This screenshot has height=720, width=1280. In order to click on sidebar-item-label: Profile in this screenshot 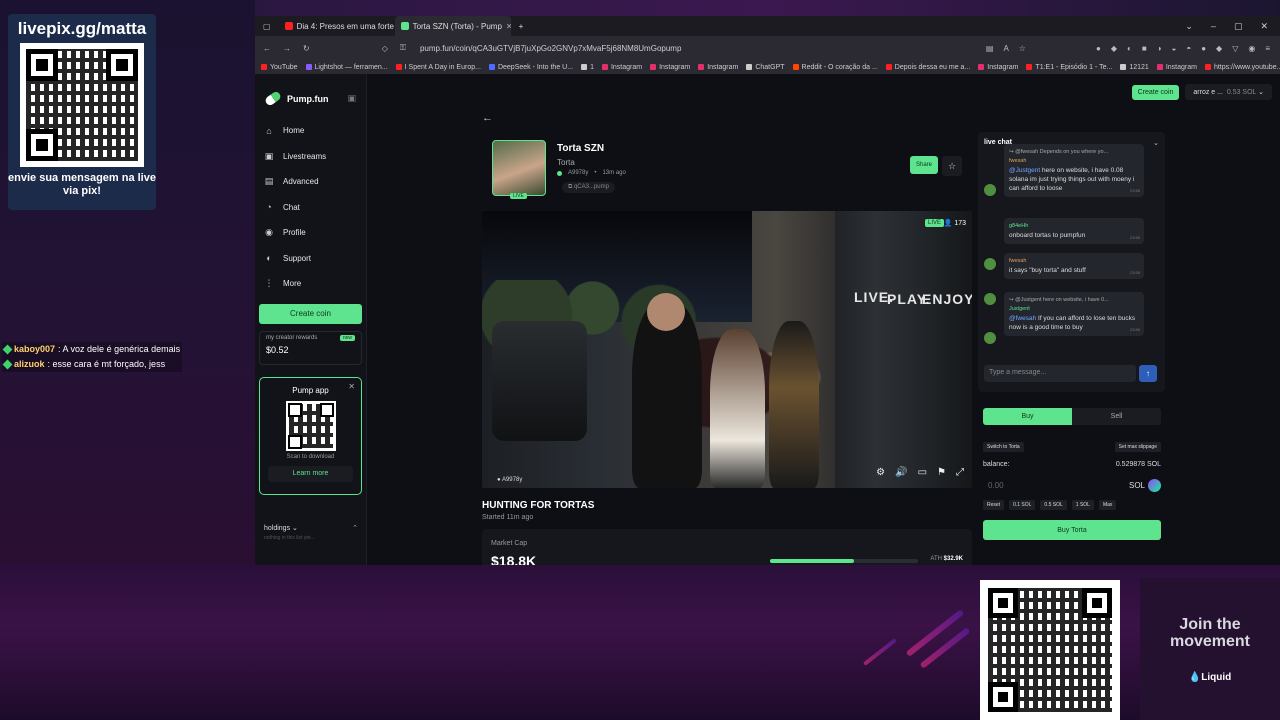, I will do `click(294, 233)`.